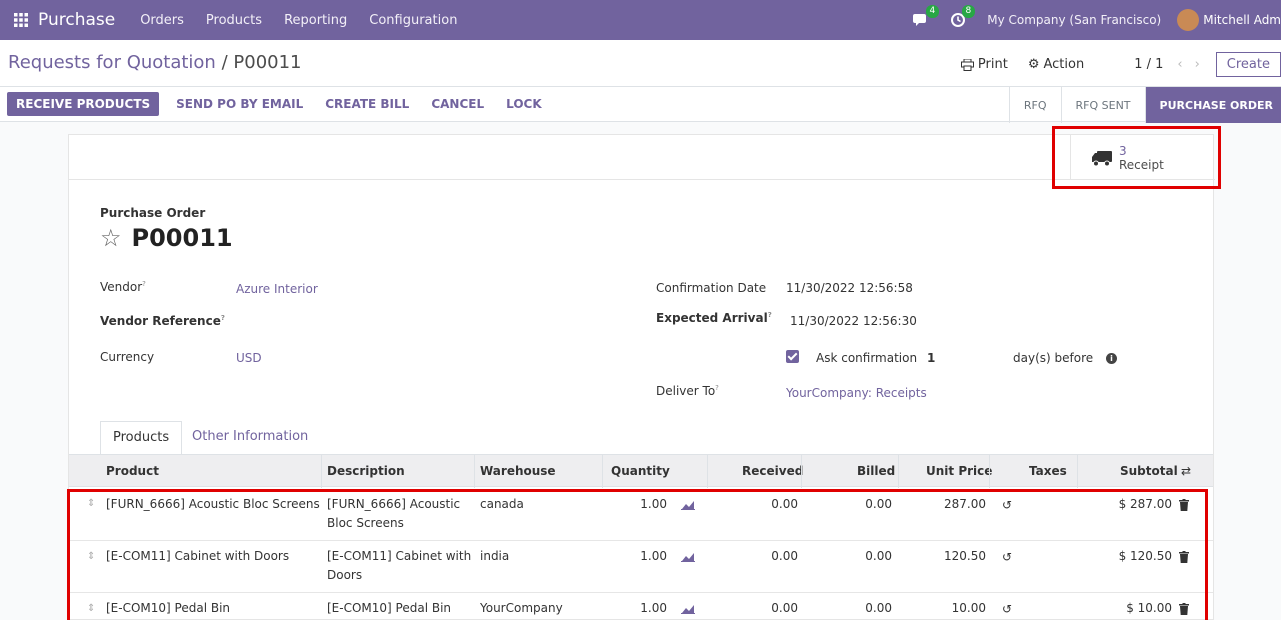 This screenshot has height=620, width=1281. I want to click on apps-menu-icon, so click(21, 20).